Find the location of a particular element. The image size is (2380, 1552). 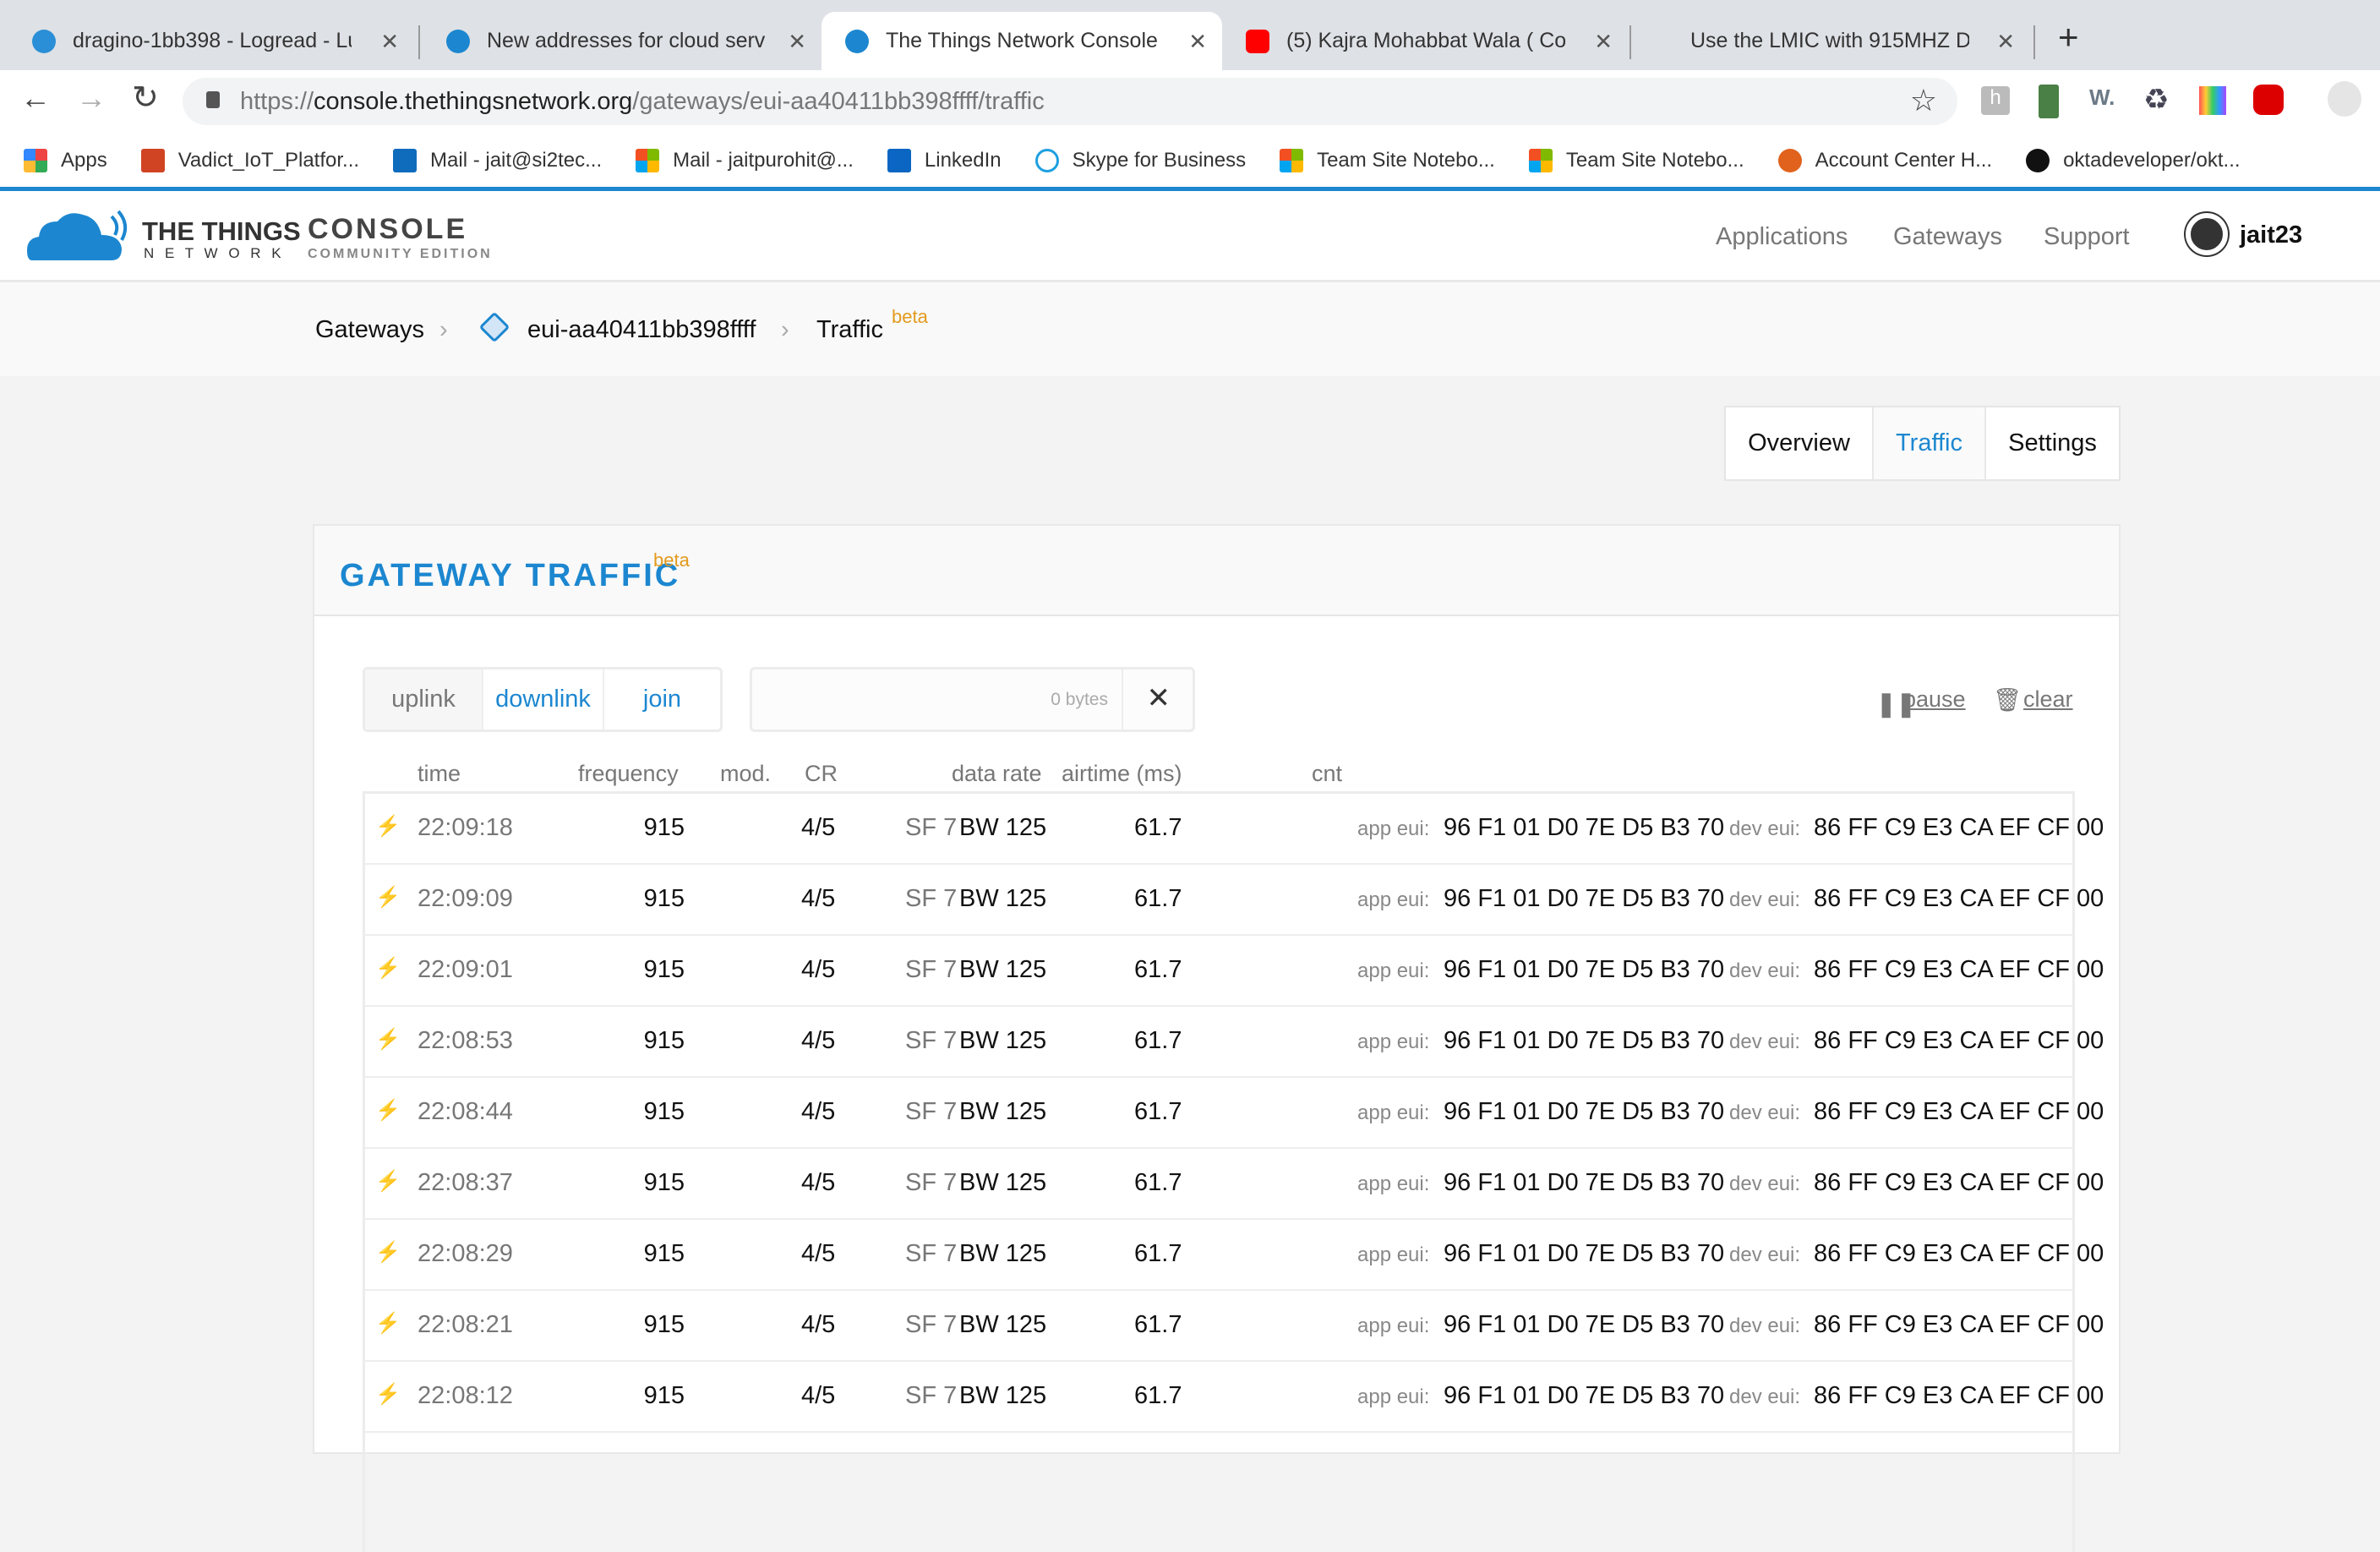

nav-support: Support is located at coordinates (2087, 237).